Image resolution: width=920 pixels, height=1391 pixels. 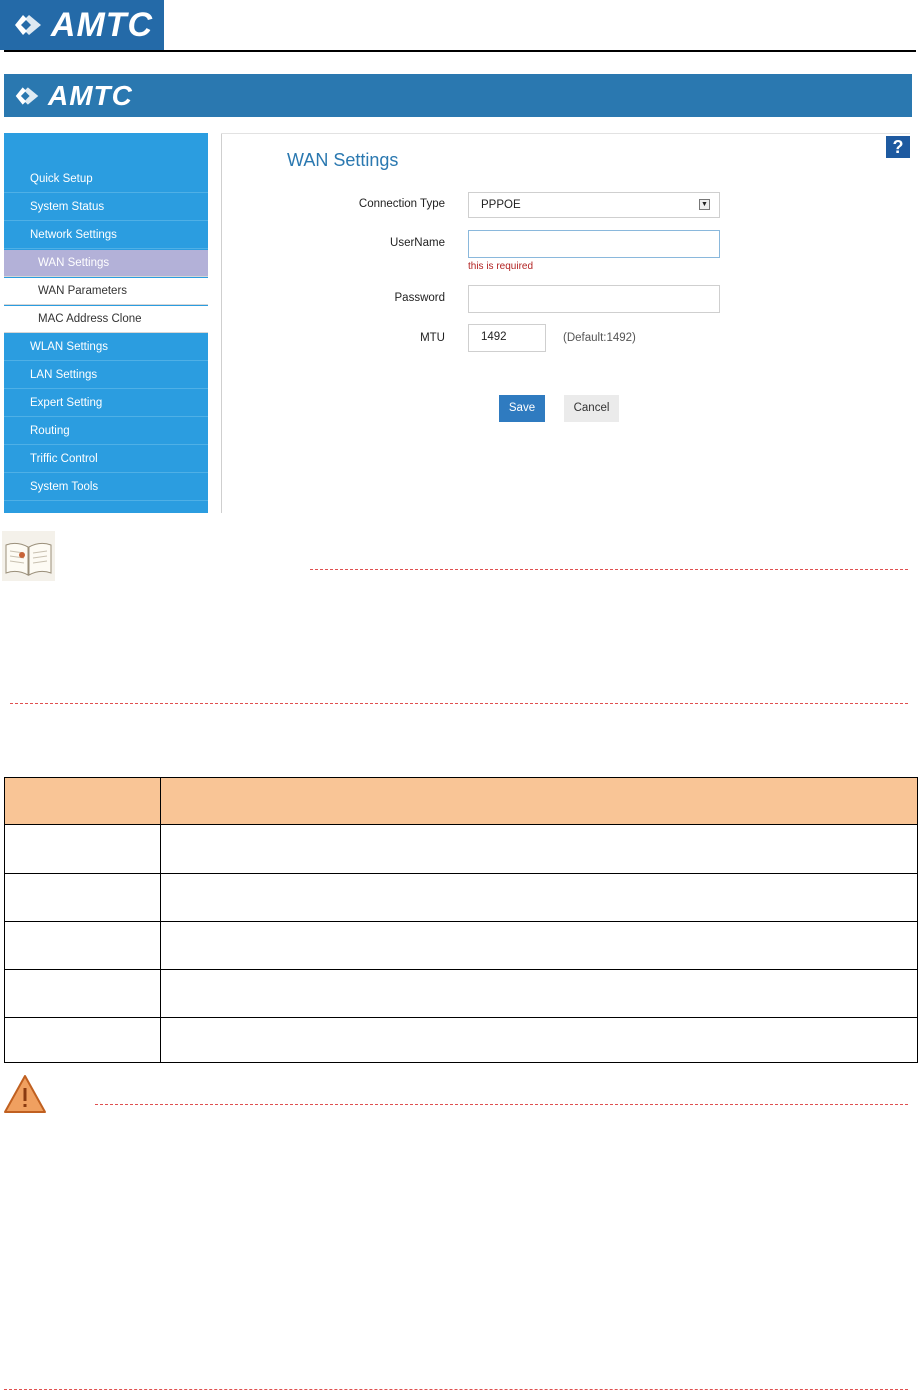 I want to click on warning-divider, so click(x=501, y=1104).